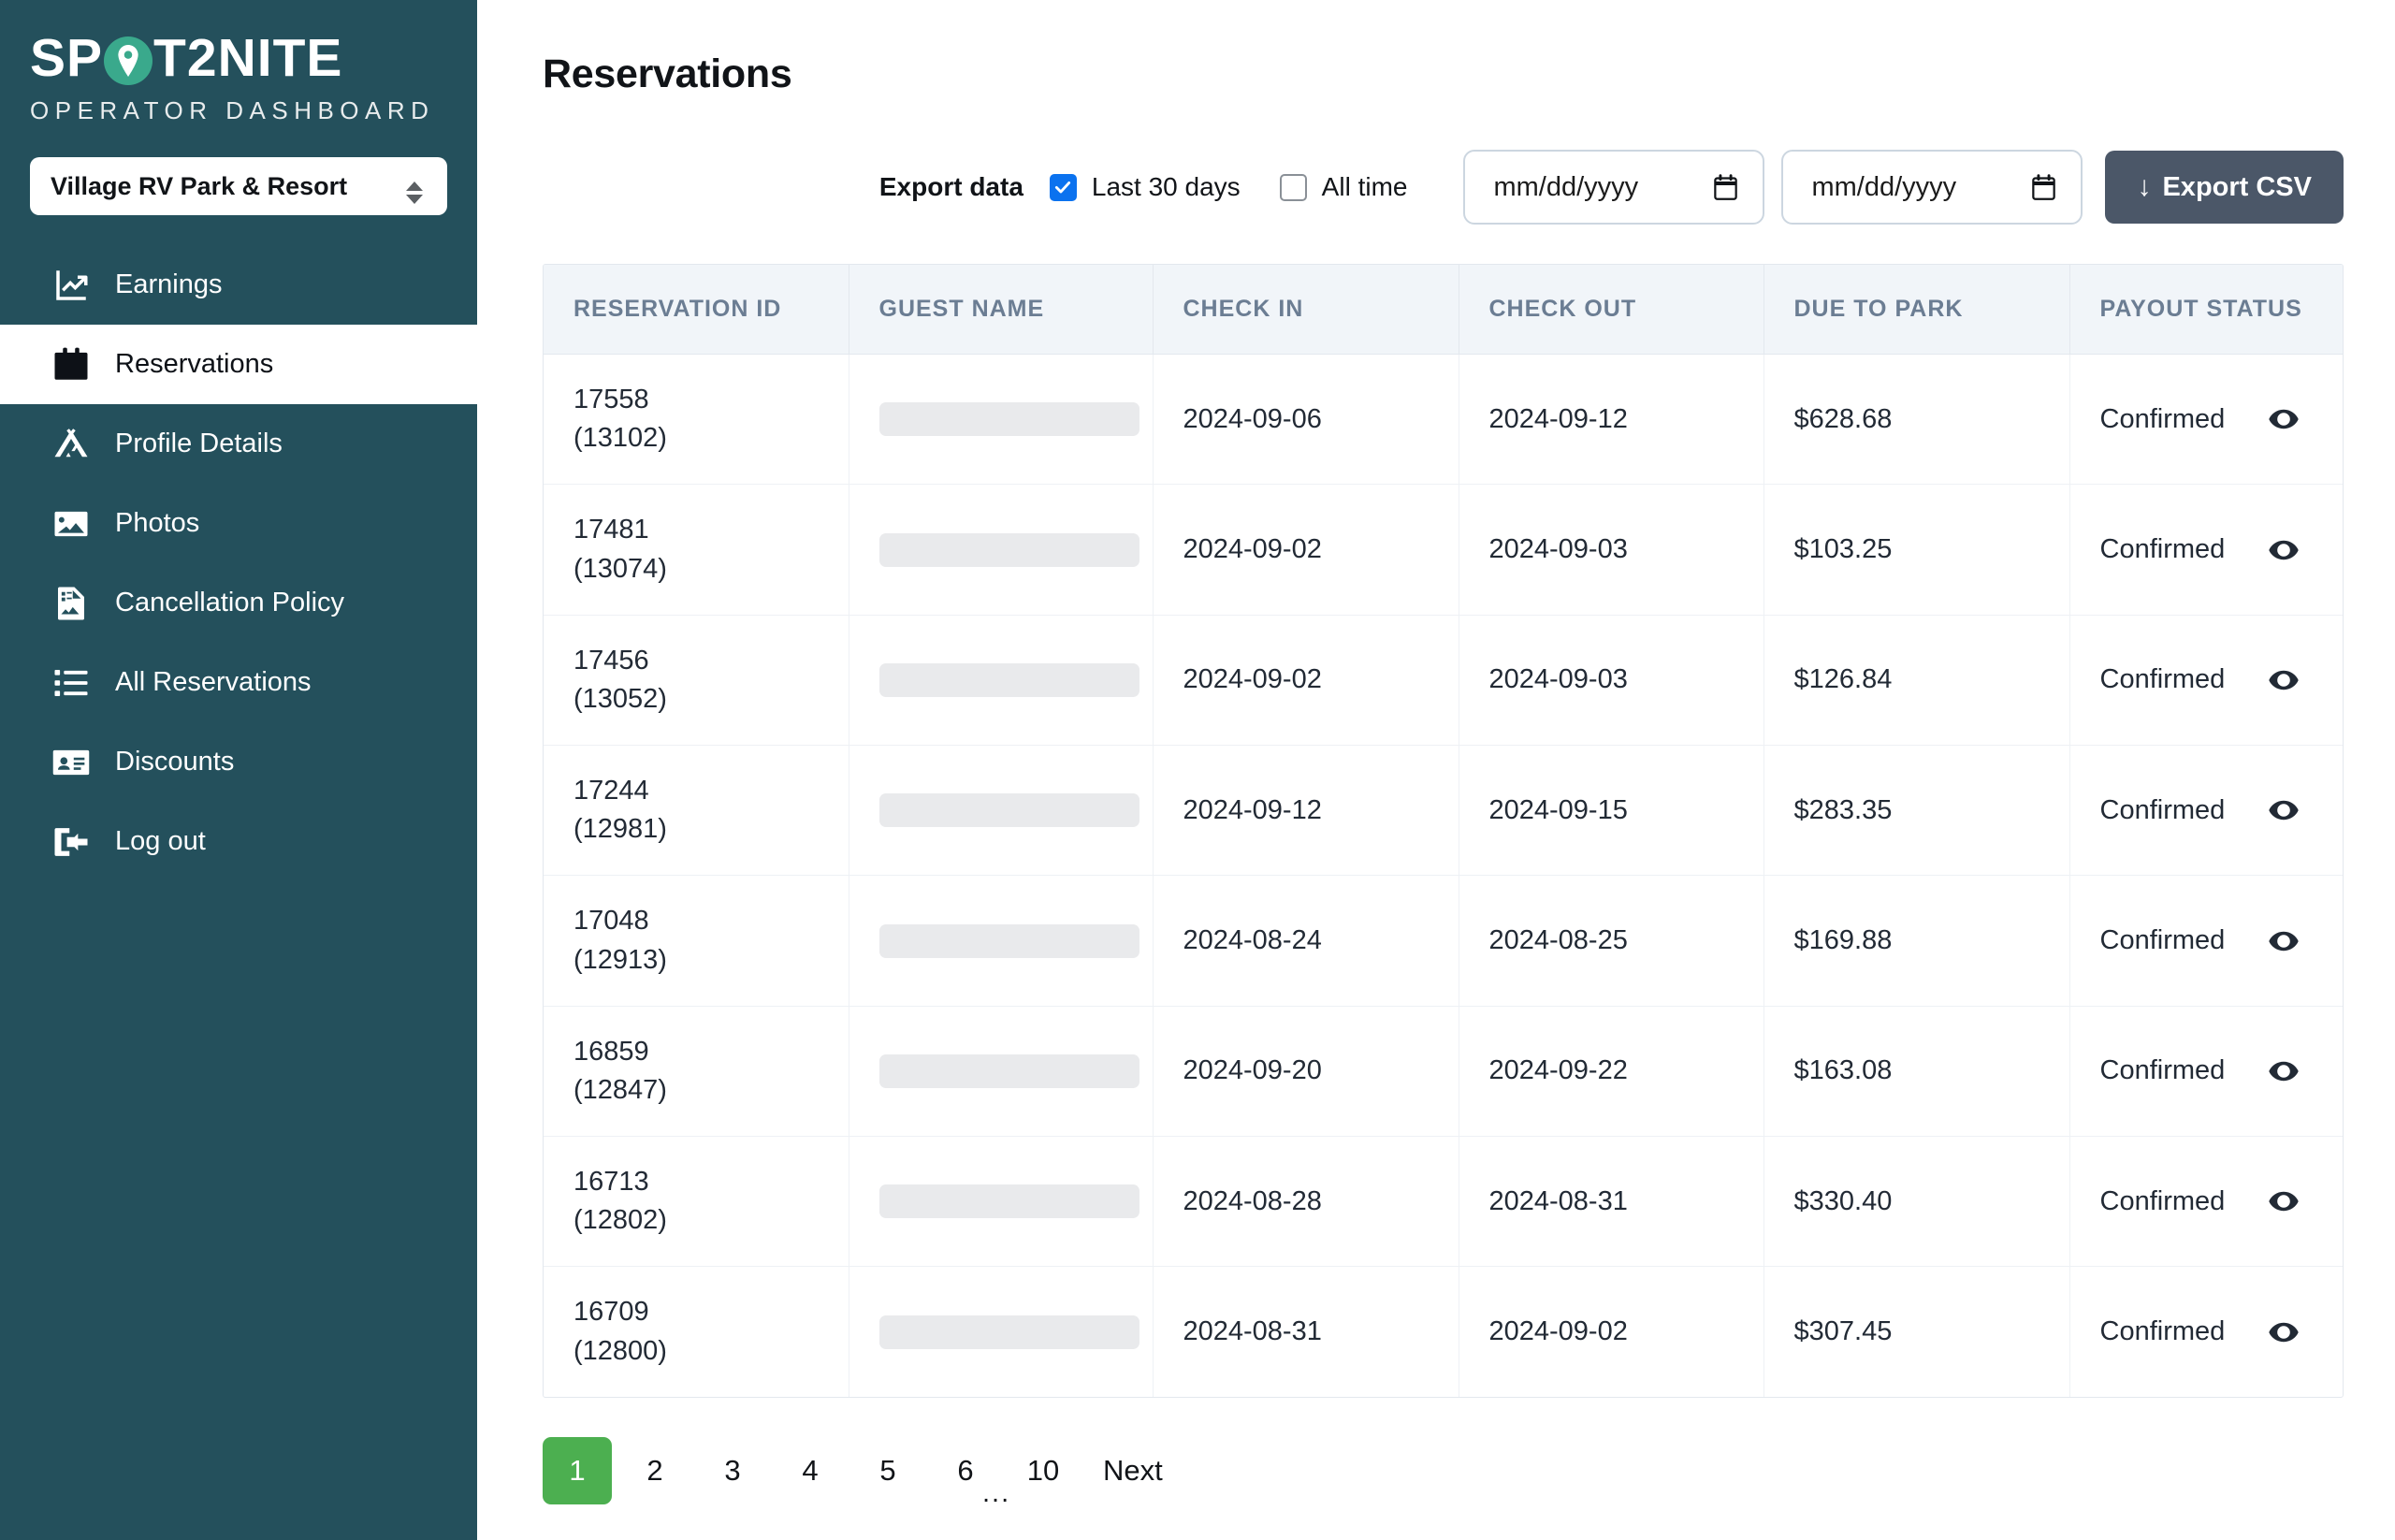  I want to click on pagination-page-4: 4, so click(810, 1471).